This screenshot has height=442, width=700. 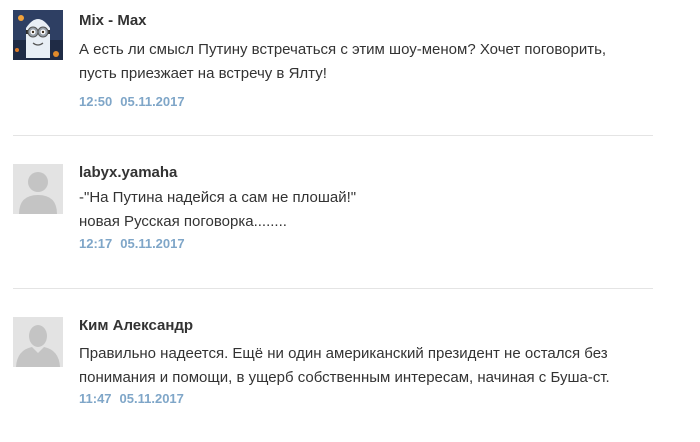 What do you see at coordinates (128, 172) in the screenshot?
I see `comment-author: labyx.yamaha` at bounding box center [128, 172].